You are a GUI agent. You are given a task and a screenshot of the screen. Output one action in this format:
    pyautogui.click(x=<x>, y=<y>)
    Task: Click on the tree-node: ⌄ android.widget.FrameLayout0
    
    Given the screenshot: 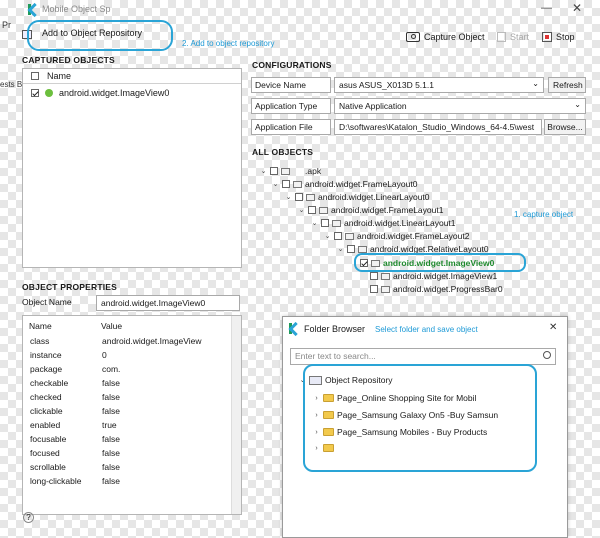 What is the action you would take?
    pyautogui.click(x=345, y=184)
    